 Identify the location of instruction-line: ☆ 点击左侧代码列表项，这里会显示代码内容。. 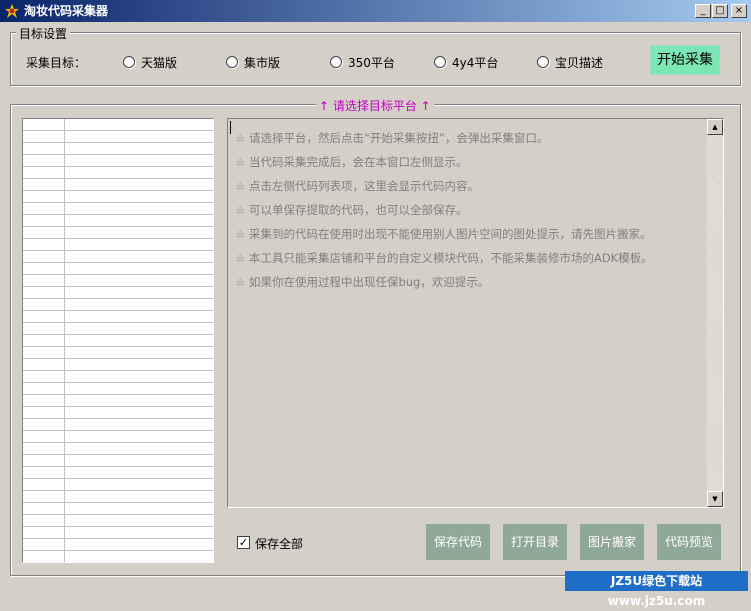
(357, 186).